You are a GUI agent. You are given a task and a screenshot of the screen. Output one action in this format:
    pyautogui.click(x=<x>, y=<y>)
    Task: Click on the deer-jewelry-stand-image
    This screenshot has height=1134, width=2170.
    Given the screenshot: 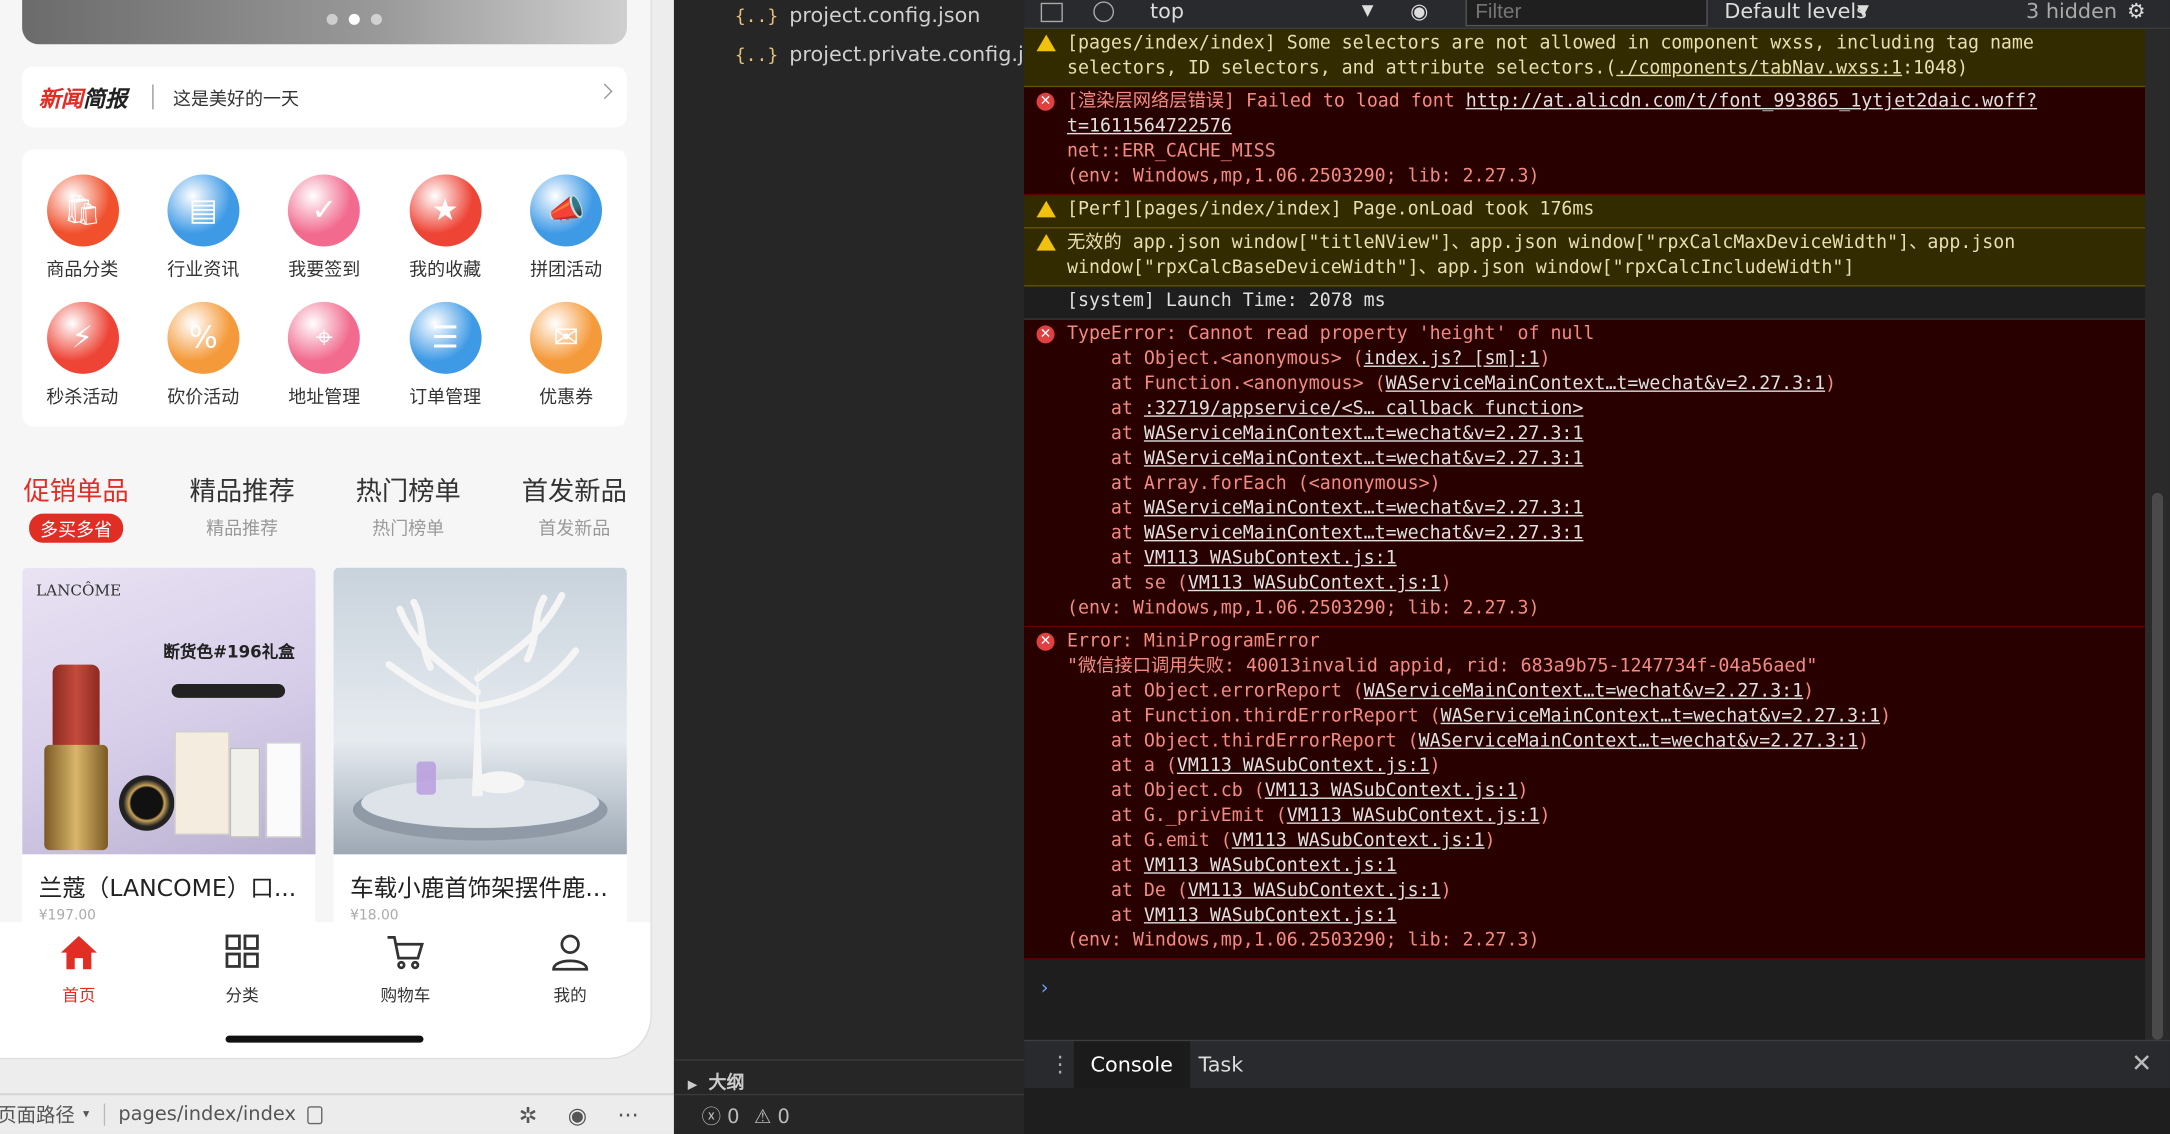 What is the action you would take?
    pyautogui.click(x=480, y=716)
    